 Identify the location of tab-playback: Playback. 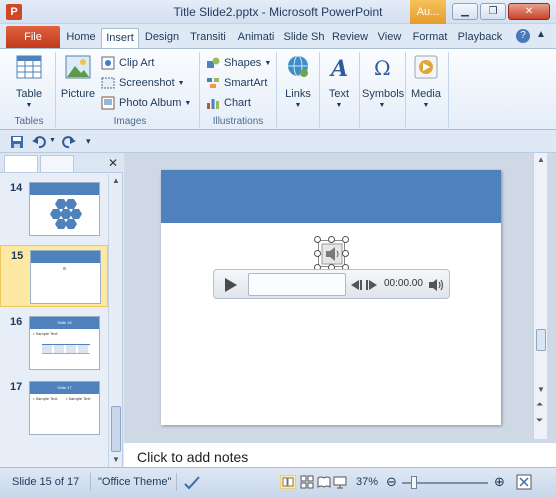
(480, 38).